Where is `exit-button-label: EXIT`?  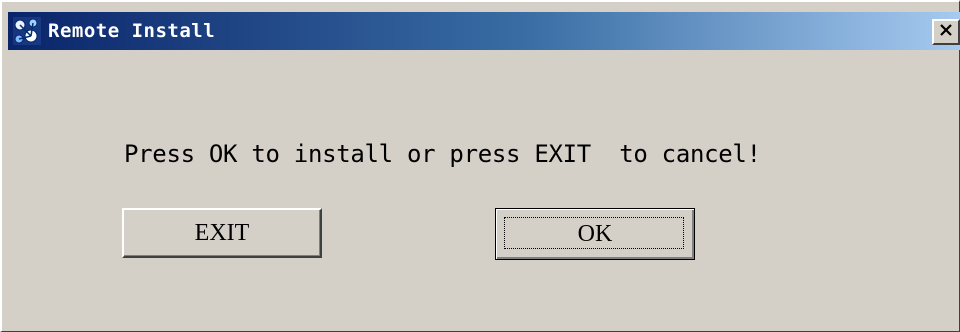
exit-button-label: EXIT is located at coordinates (222, 232).